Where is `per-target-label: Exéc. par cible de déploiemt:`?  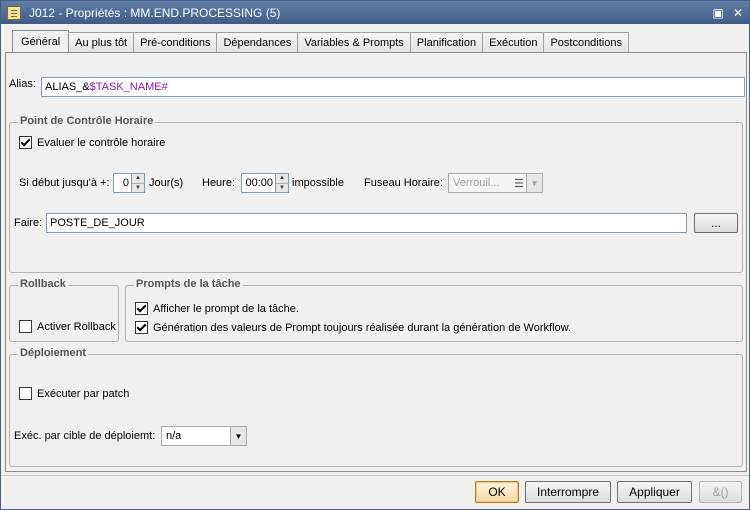
per-target-label: Exéc. par cible de déploiemt: is located at coordinates (85, 436).